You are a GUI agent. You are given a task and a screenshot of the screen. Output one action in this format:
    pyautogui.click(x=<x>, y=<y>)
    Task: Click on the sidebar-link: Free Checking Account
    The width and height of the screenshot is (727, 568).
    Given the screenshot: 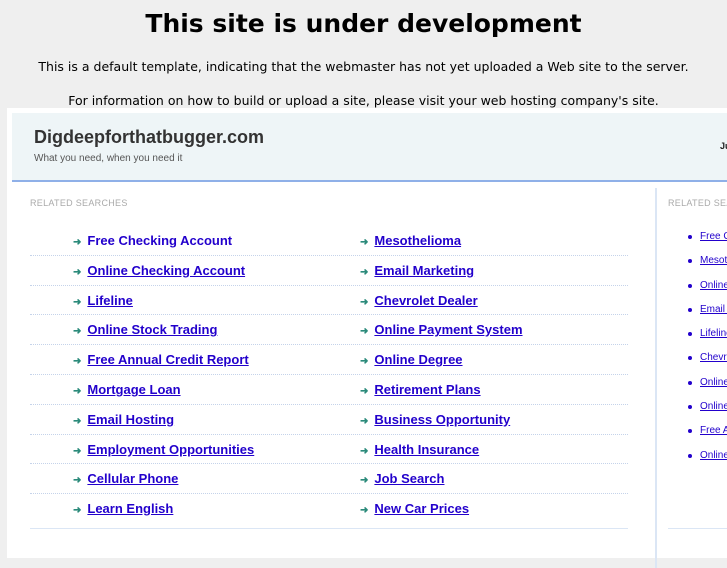 What is the action you would take?
    pyautogui.click(x=713, y=236)
    